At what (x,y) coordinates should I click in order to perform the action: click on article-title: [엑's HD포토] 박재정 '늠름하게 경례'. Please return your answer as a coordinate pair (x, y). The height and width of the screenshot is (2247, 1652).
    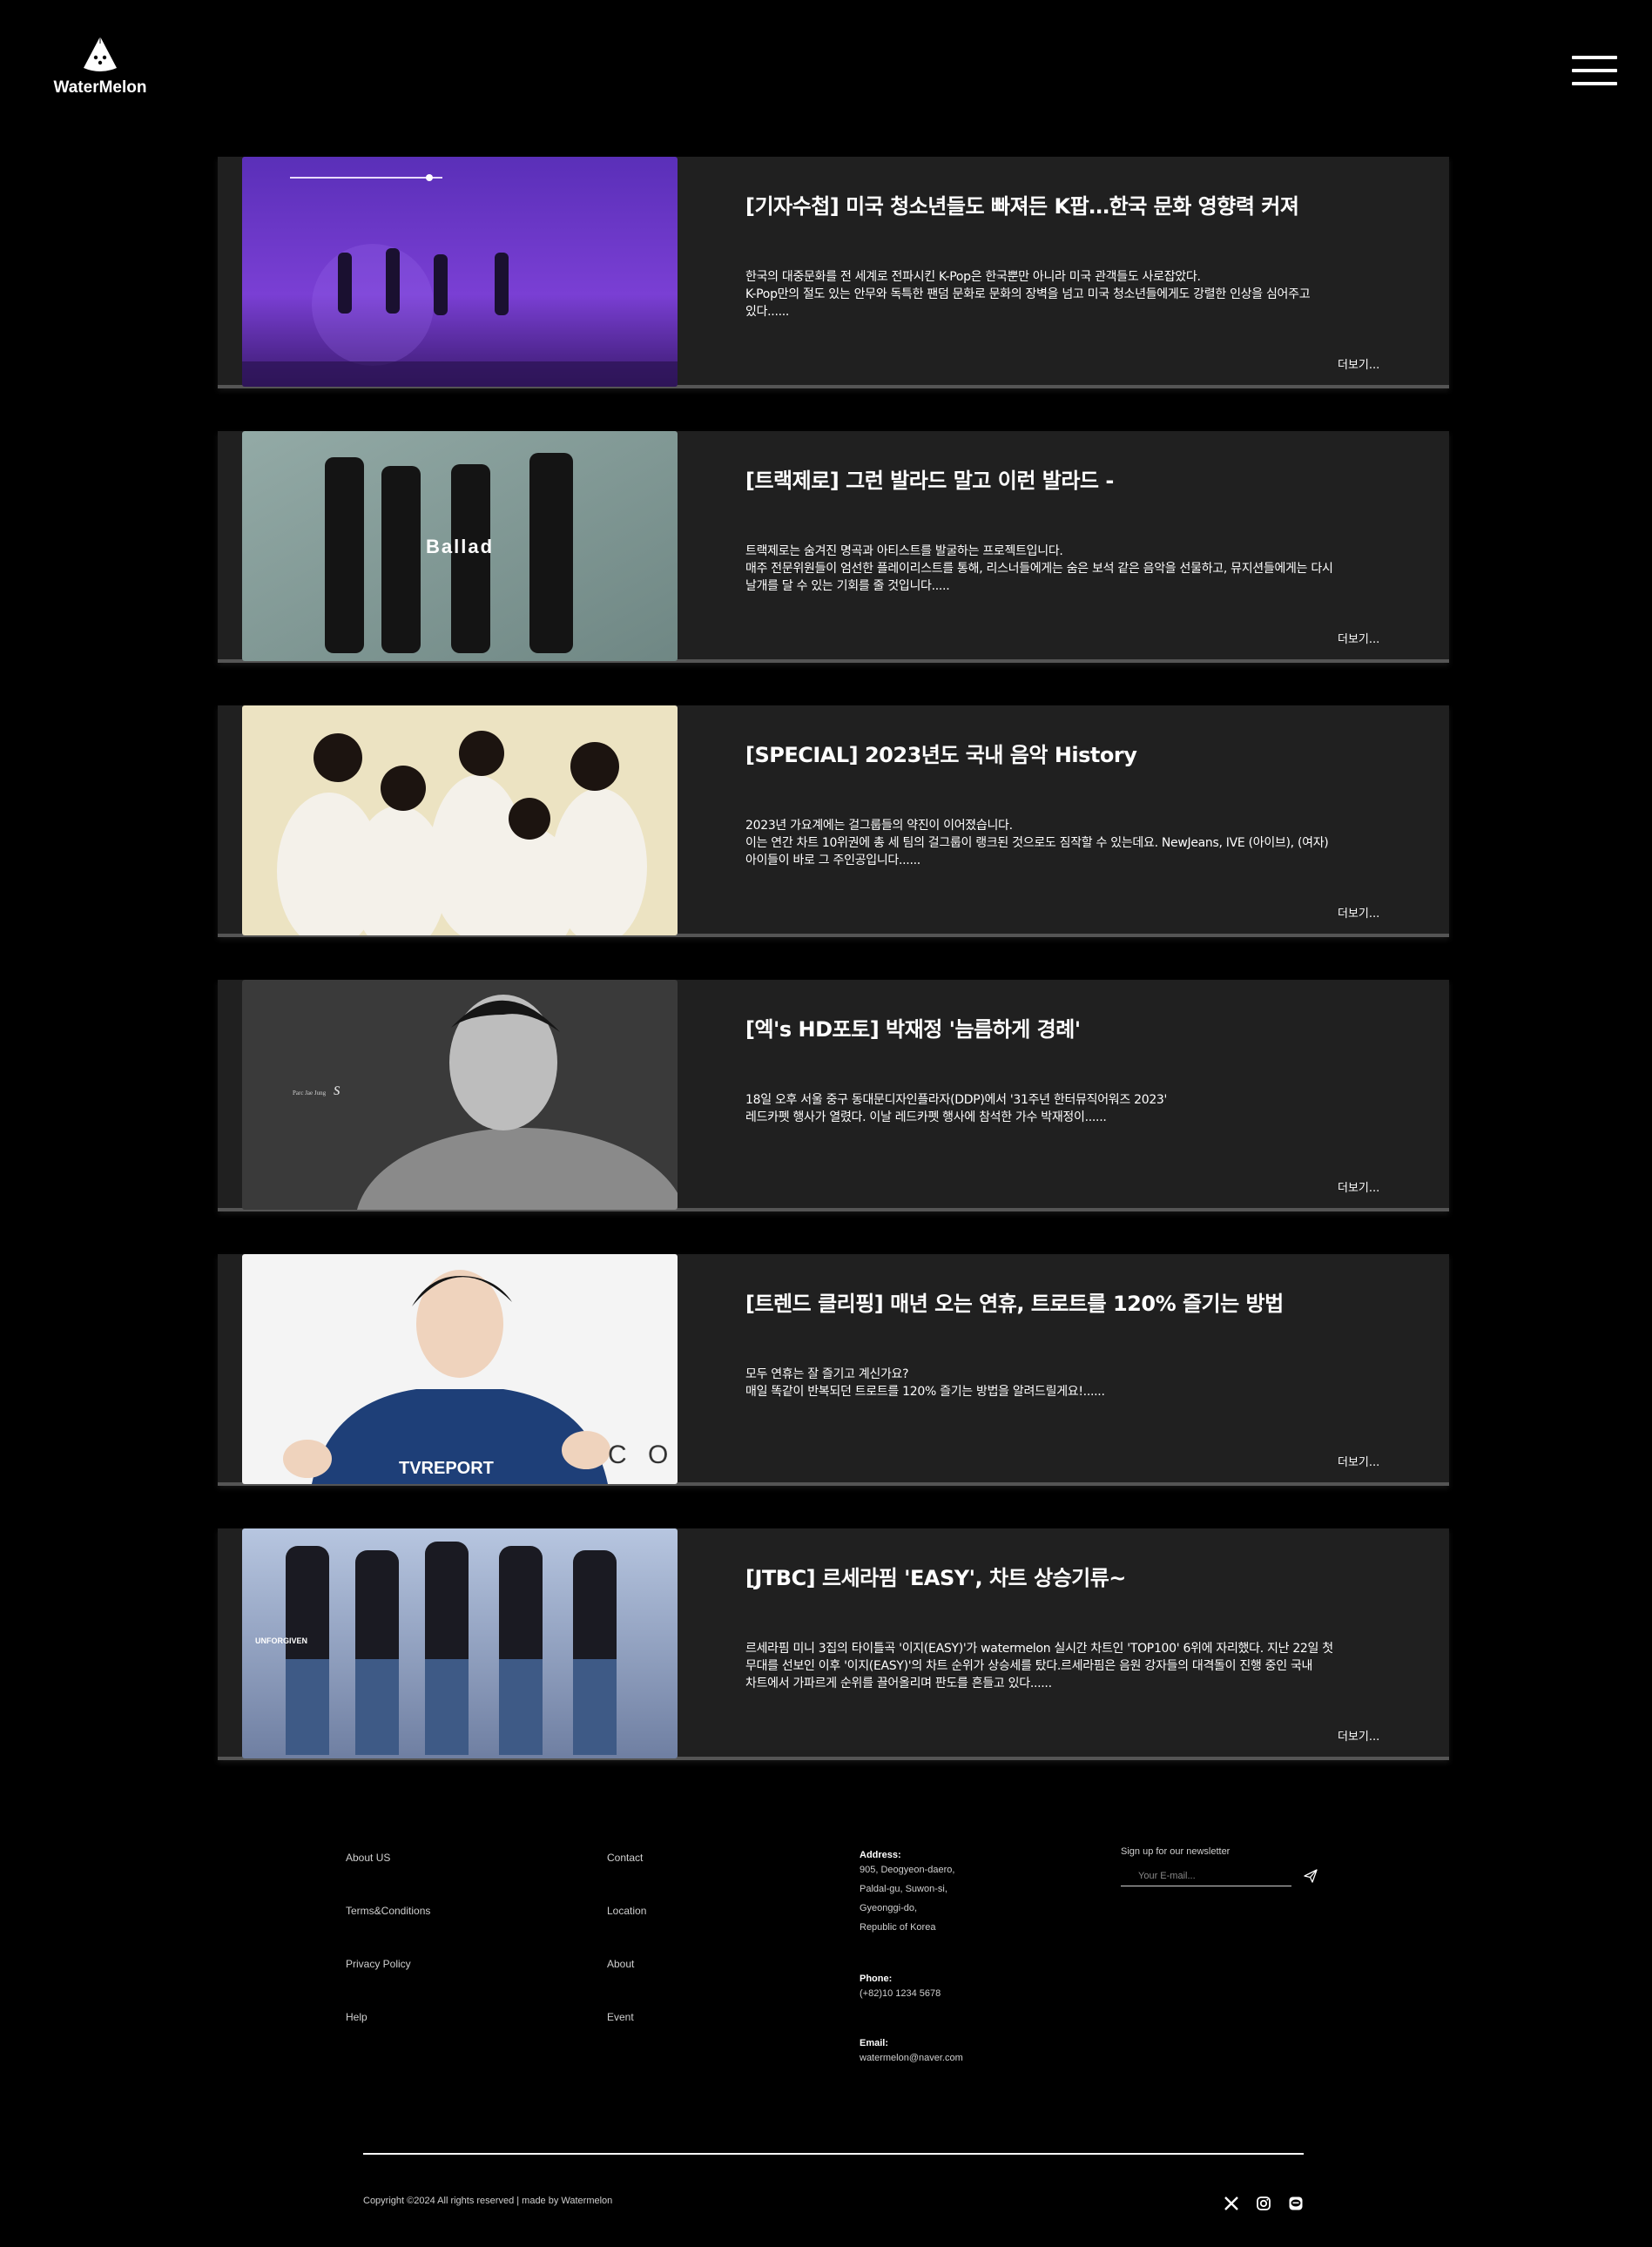
    Looking at the image, I should click on (1076, 1027).